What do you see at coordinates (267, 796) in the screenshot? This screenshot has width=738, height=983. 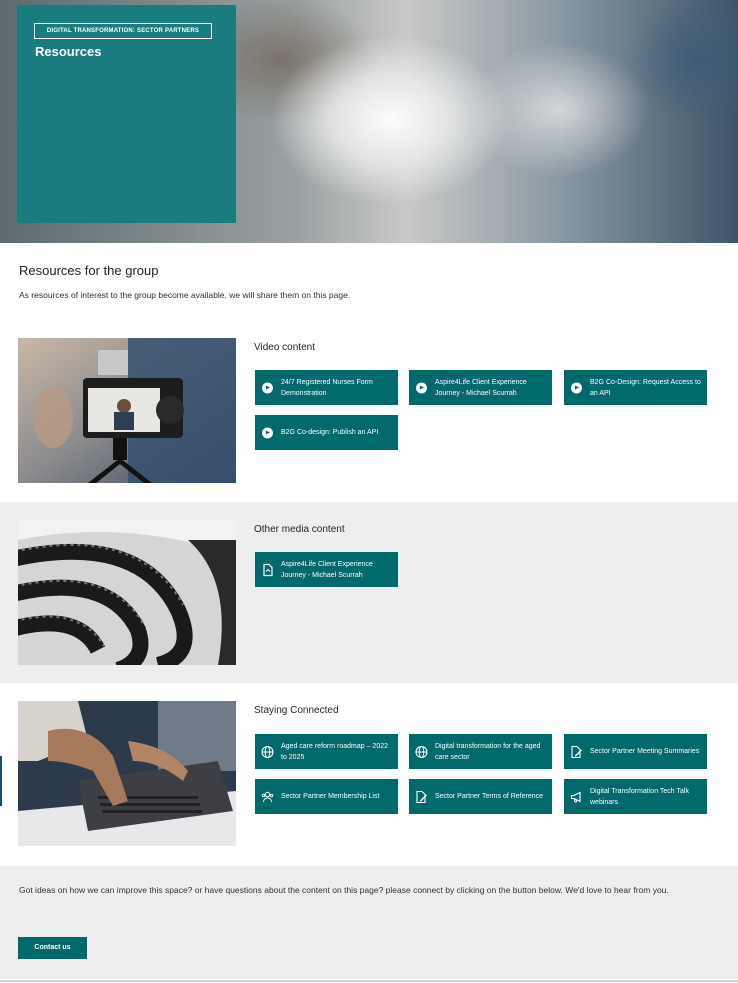 I see `people-icon` at bounding box center [267, 796].